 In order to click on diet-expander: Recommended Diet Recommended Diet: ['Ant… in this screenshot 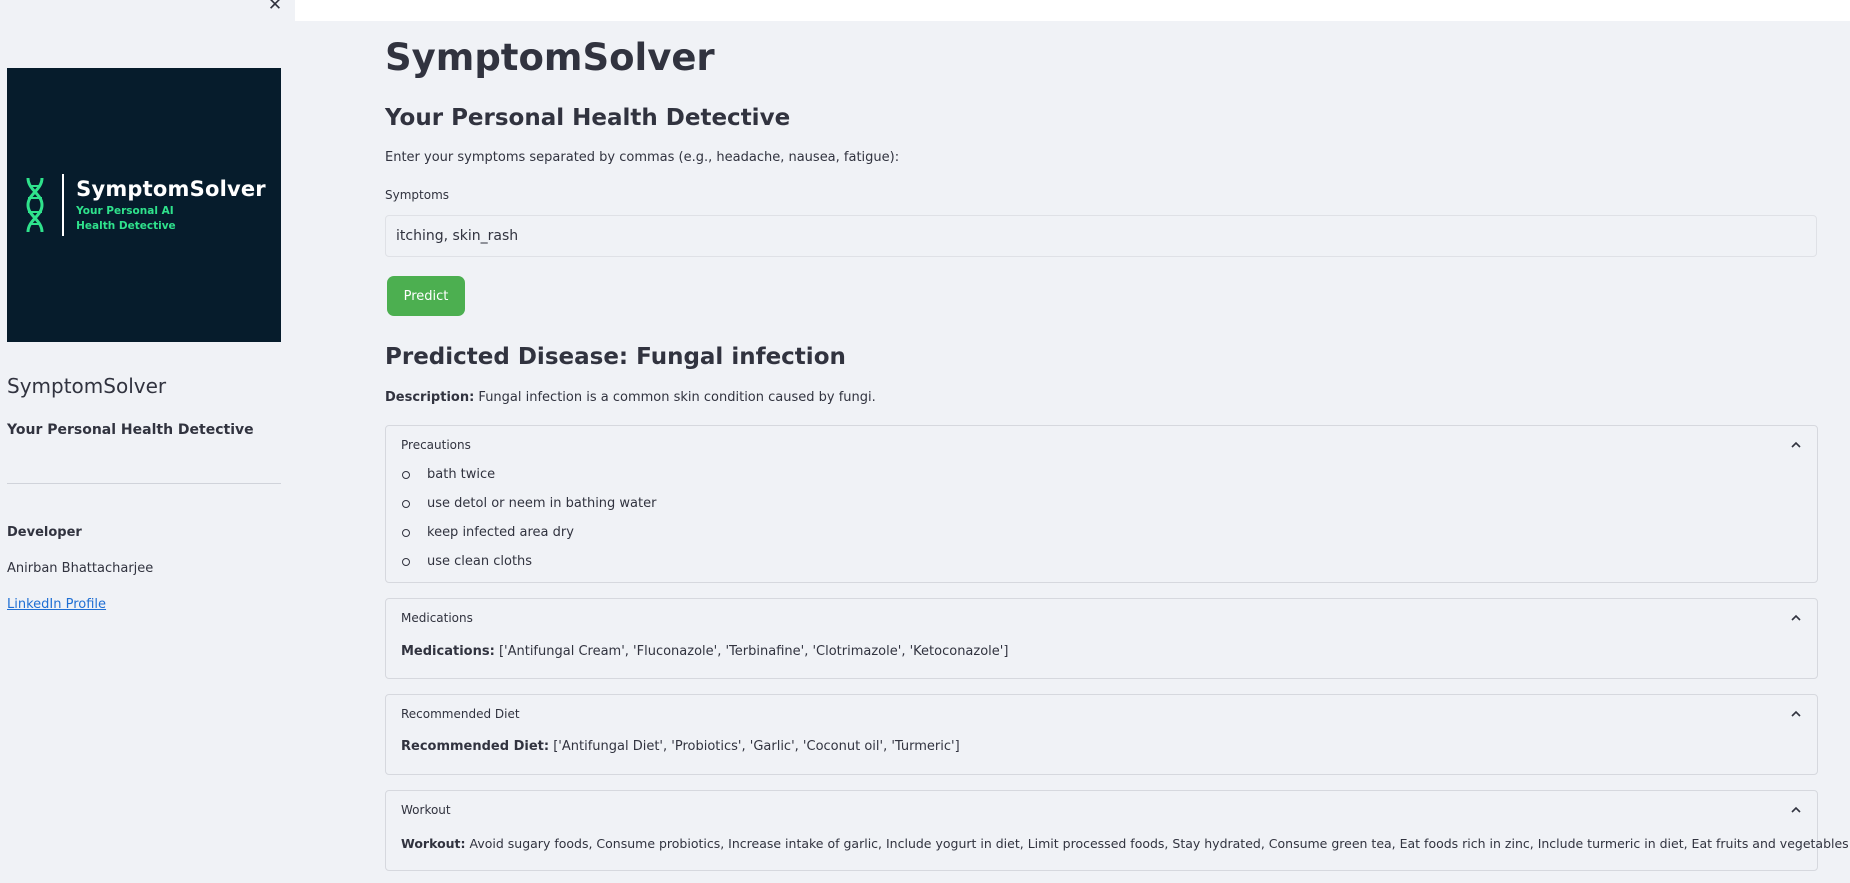, I will do `click(1101, 734)`.